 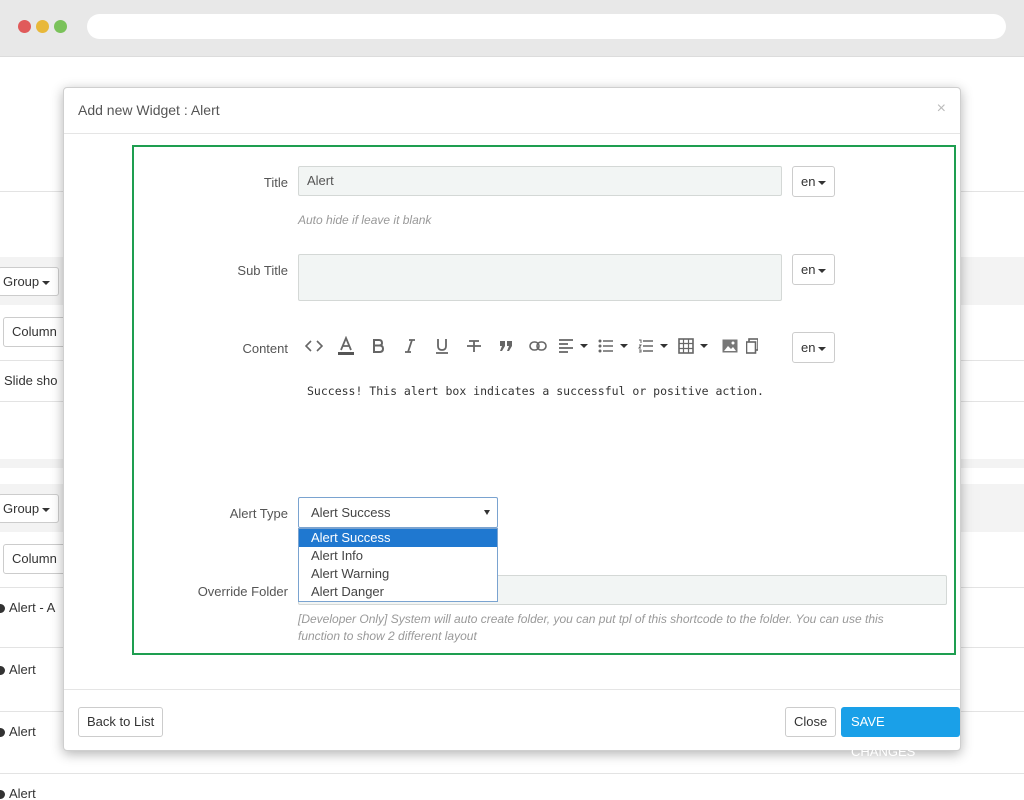 What do you see at coordinates (275, 182) in the screenshot?
I see `title-label: Title` at bounding box center [275, 182].